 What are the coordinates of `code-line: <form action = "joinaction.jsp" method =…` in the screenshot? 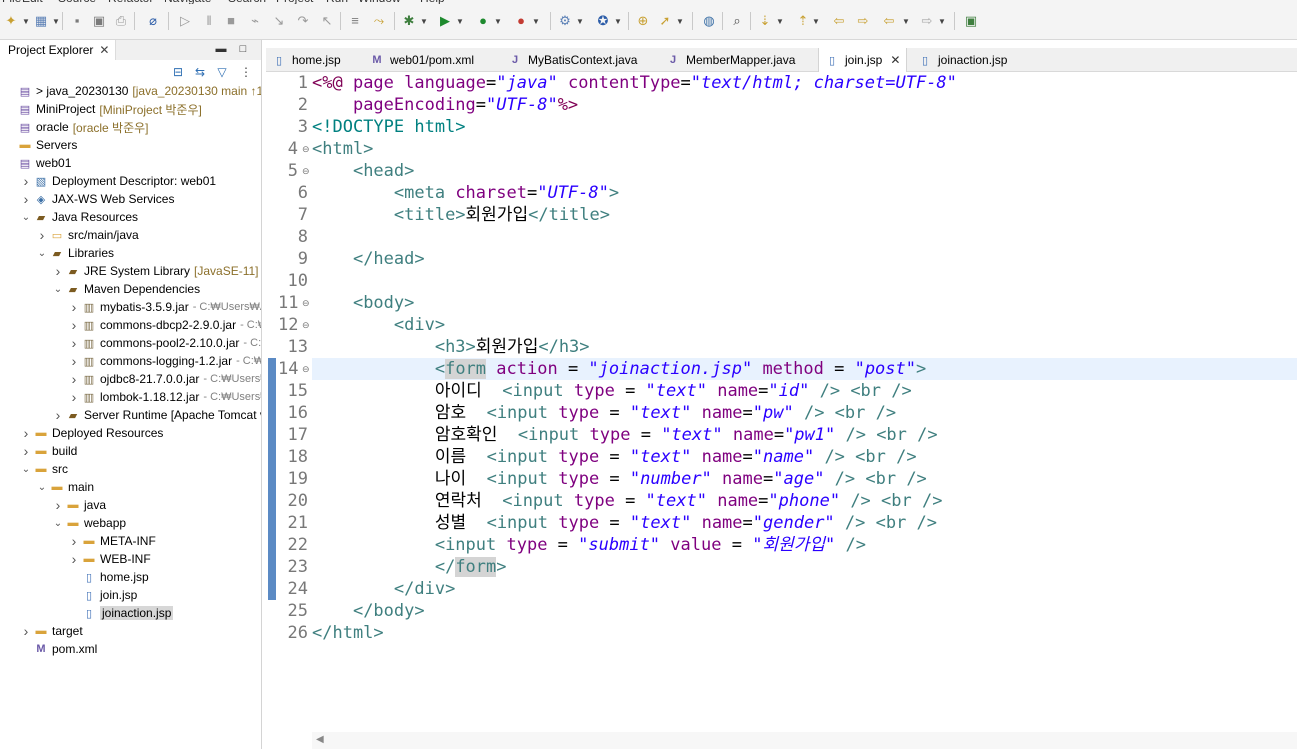 It's located at (804, 369).